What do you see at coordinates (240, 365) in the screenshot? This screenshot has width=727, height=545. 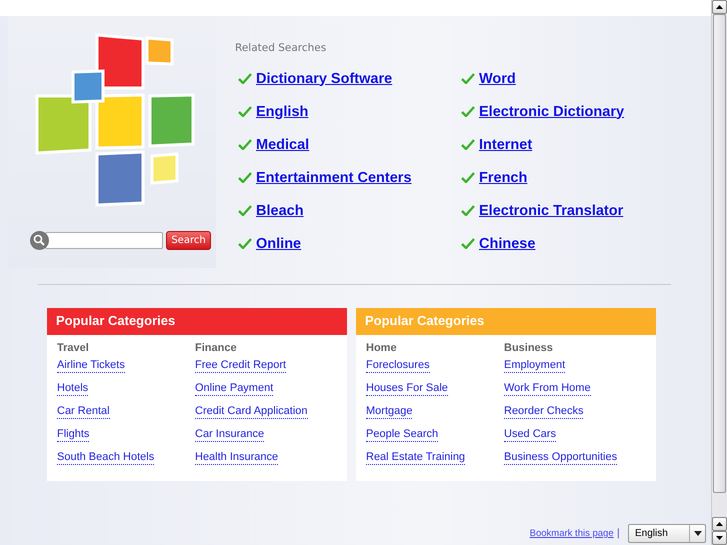 I see `category-link: Free Credit Report` at bounding box center [240, 365].